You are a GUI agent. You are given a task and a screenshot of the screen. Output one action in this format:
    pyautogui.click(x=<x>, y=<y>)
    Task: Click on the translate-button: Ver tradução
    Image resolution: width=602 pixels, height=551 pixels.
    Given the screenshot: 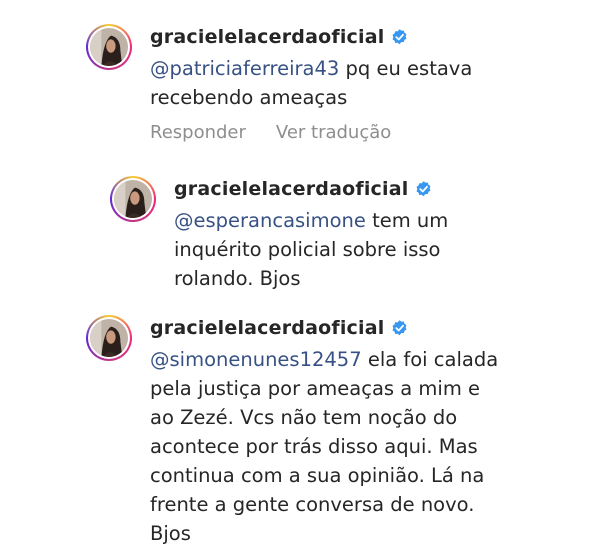 What is the action you would take?
    pyautogui.click(x=333, y=132)
    